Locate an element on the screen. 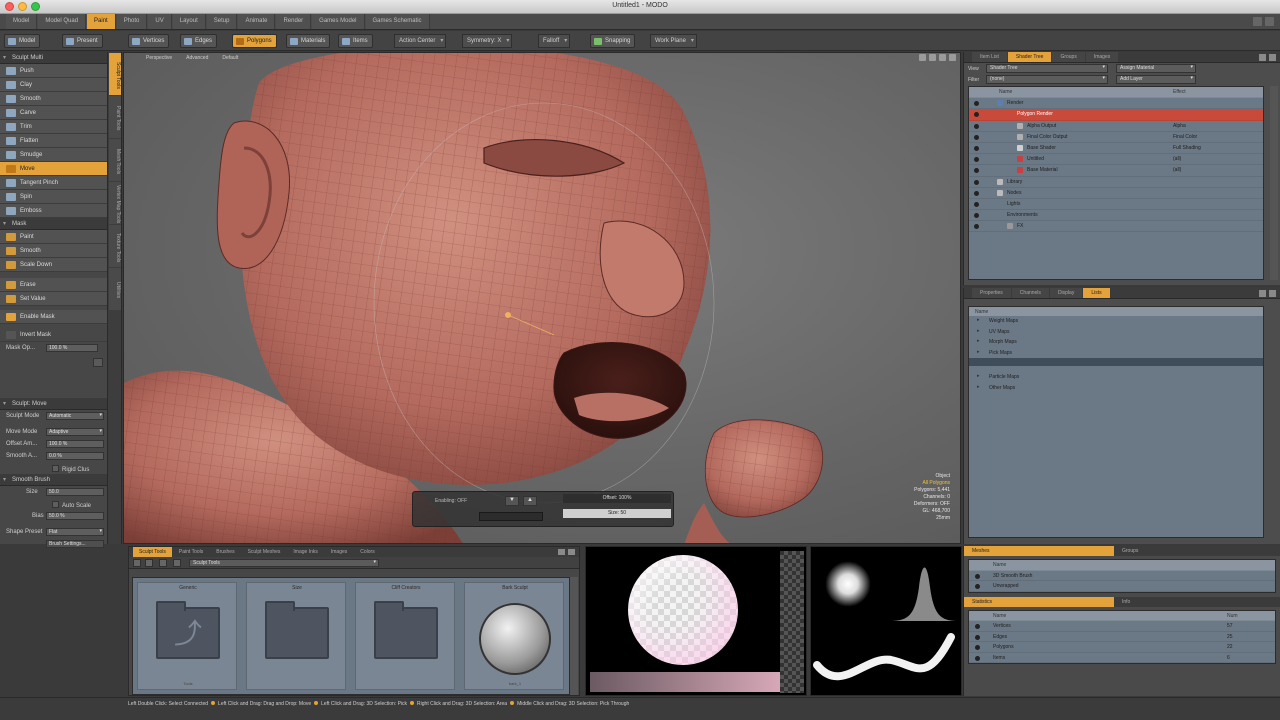  move-mode-dropdown: Adaptive is located at coordinates (75, 432).